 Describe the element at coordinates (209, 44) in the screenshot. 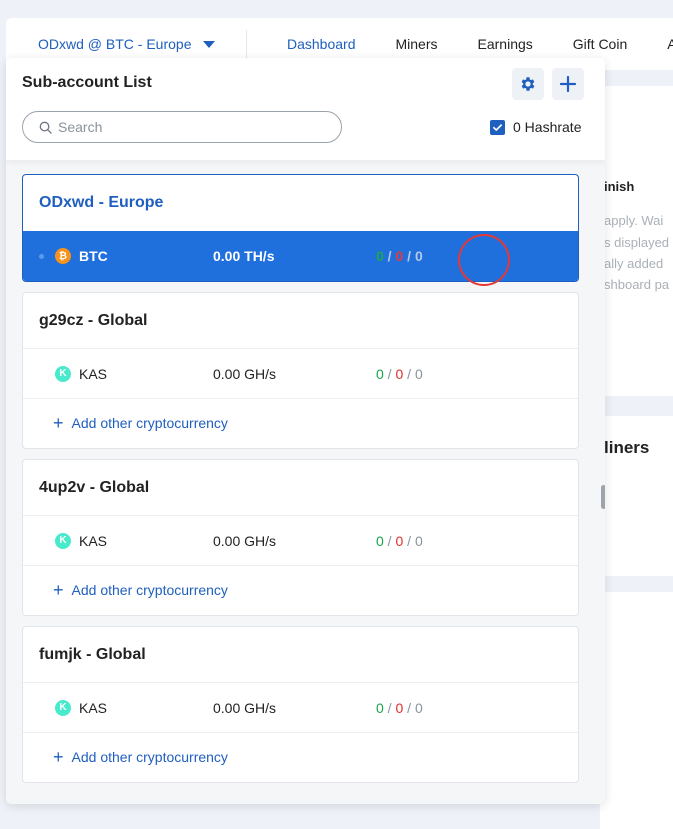

I see `caret-down-icon` at that location.